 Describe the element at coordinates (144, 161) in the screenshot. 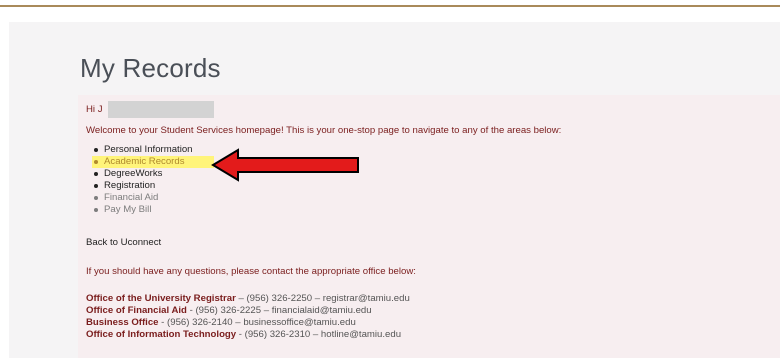

I see `link-label: Academic Records` at that location.